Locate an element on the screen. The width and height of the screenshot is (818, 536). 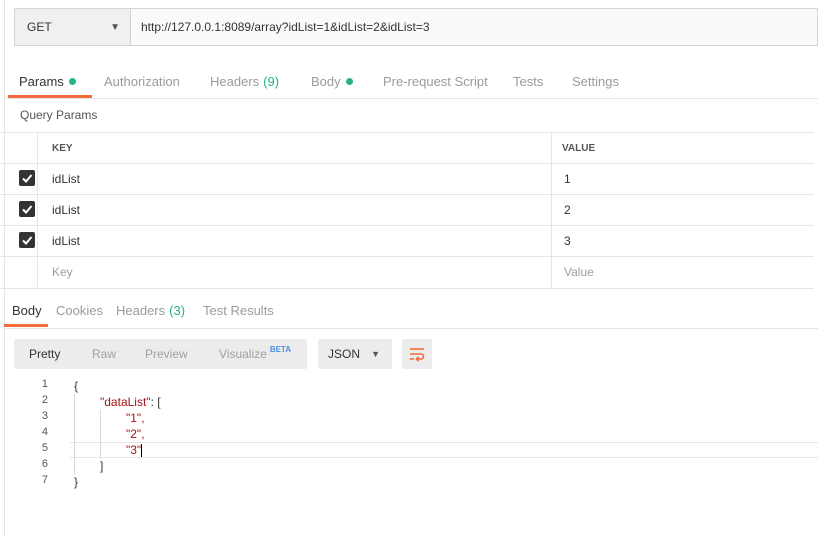
line-number: 6 is located at coordinates (44, 464).